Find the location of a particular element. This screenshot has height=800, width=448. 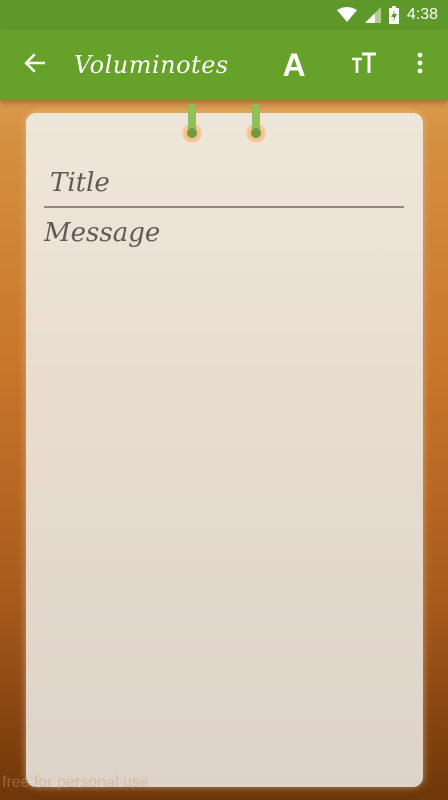

more-options-button is located at coordinates (420, 65).